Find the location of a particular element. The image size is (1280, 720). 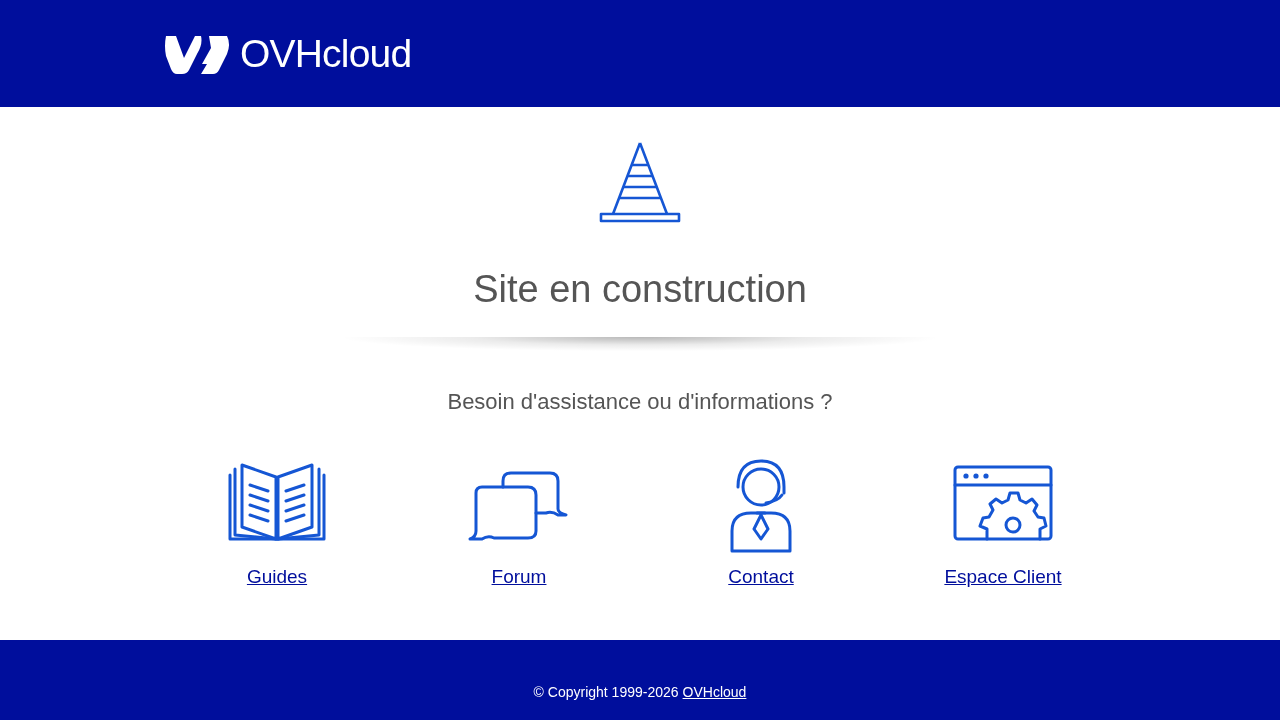

logo-text: OVHcloud is located at coordinates (326, 53).